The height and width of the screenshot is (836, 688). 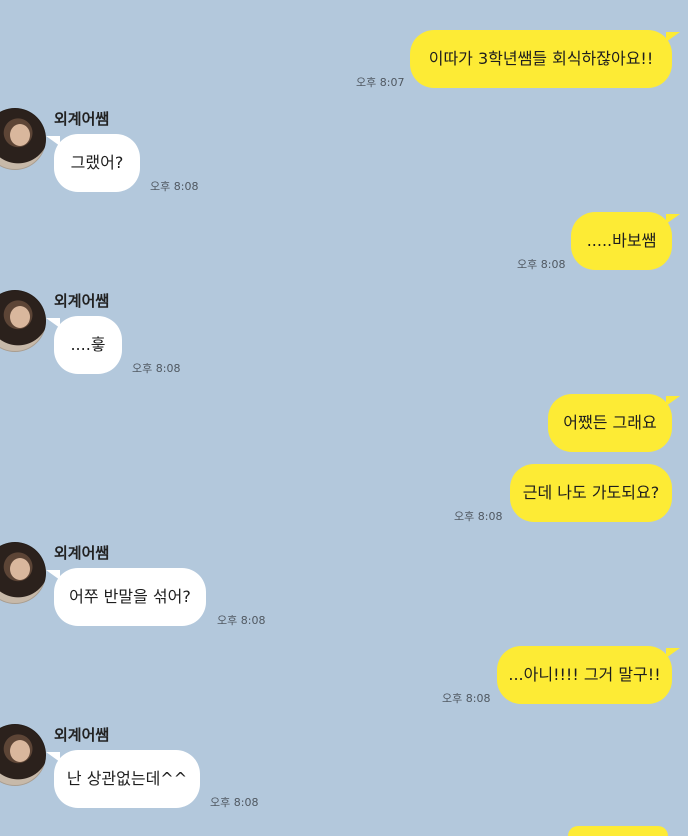 I want to click on their-message-bubble: 그랬어?, so click(x=97, y=163).